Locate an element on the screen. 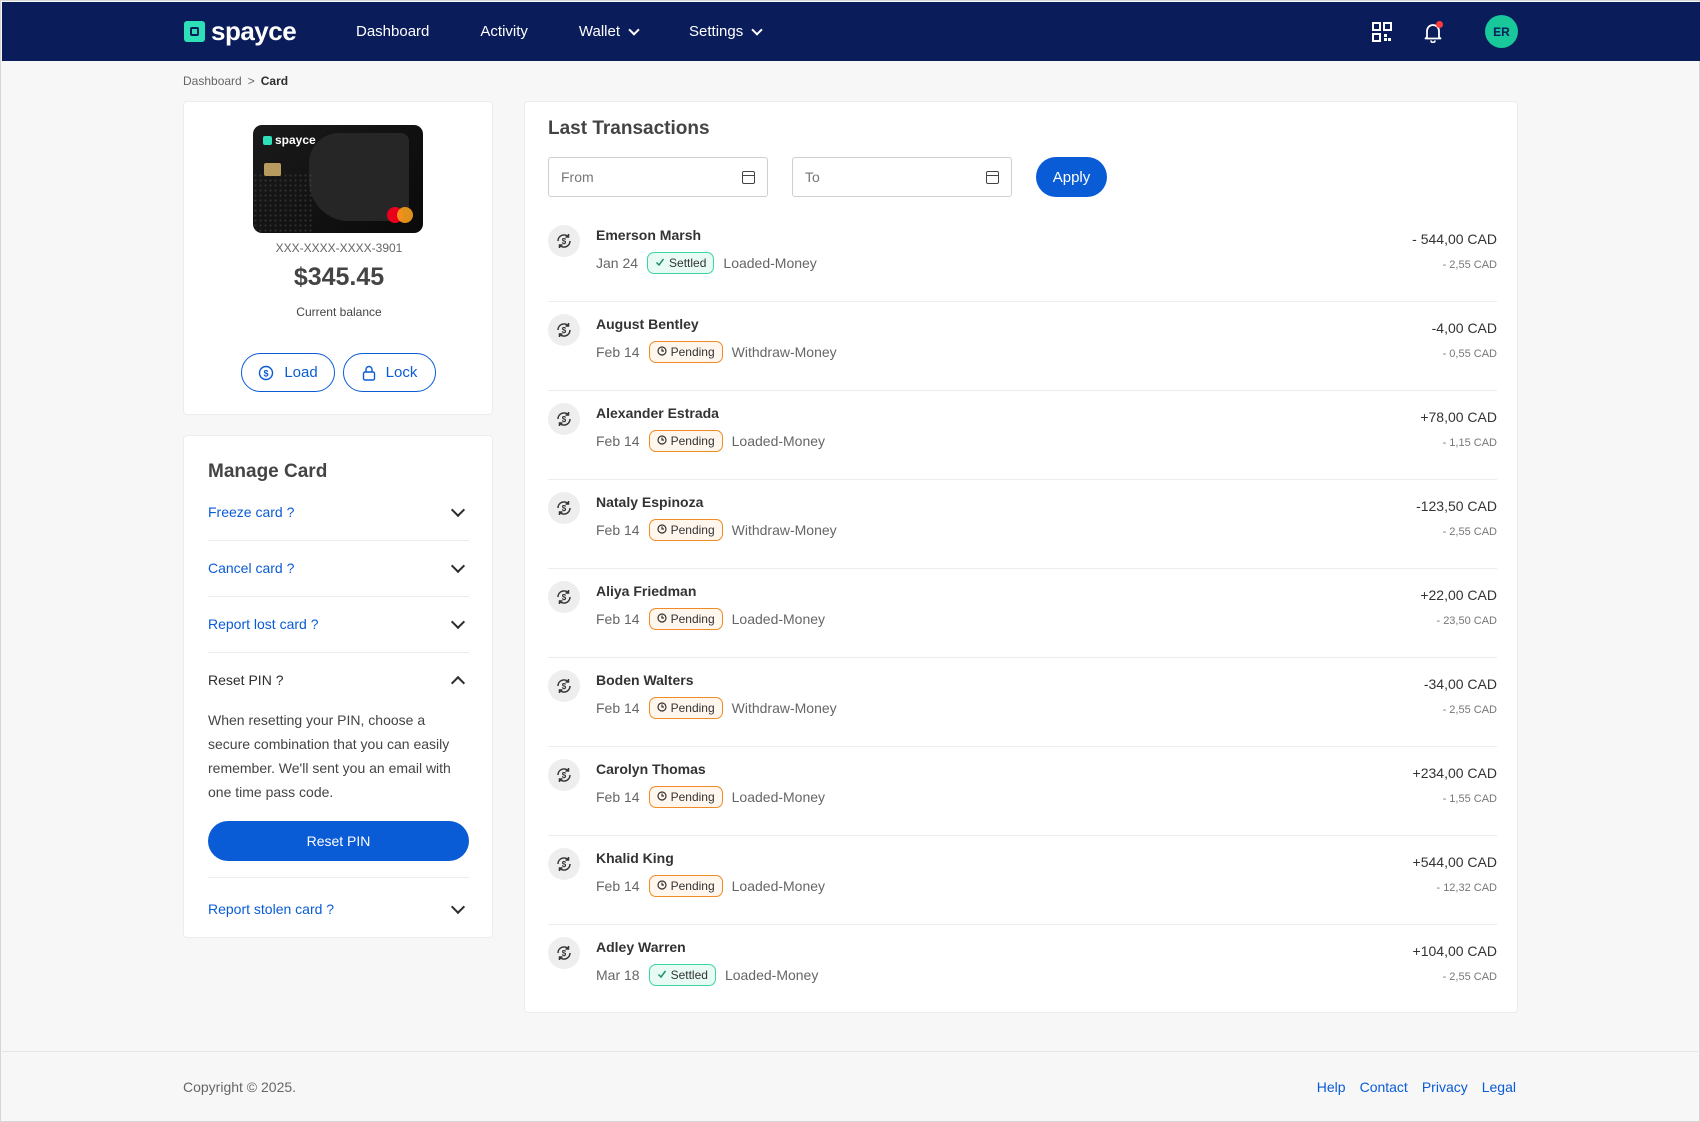  main-nav: Dashboard Activity Wallet Settings is located at coordinates (584, 31).